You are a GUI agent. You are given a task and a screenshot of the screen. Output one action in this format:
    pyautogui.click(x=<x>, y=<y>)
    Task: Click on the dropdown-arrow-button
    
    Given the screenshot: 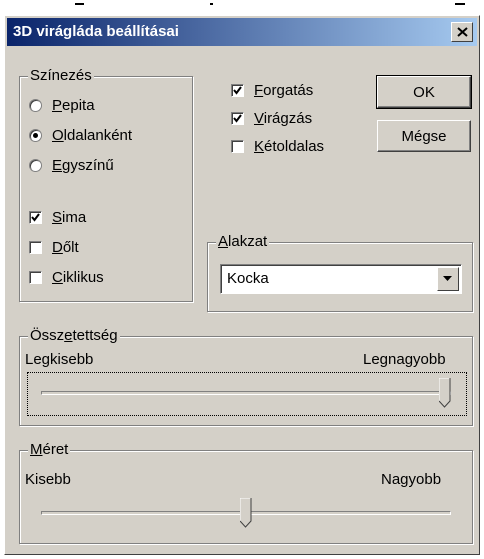 What is the action you would take?
    pyautogui.click(x=448, y=279)
    